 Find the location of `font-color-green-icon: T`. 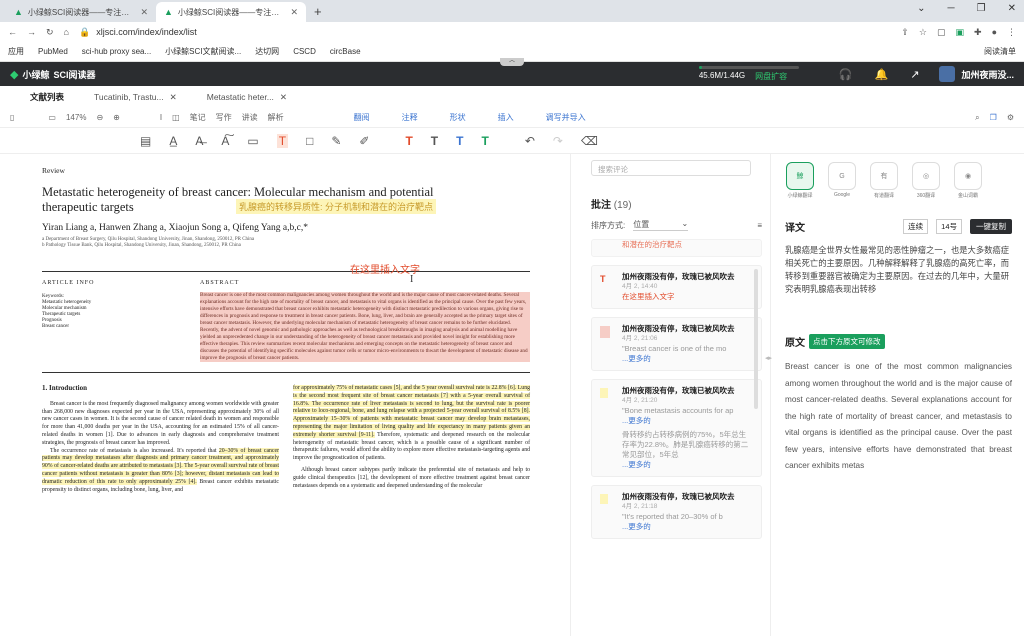

font-color-green-icon: T is located at coordinates (484, 141).